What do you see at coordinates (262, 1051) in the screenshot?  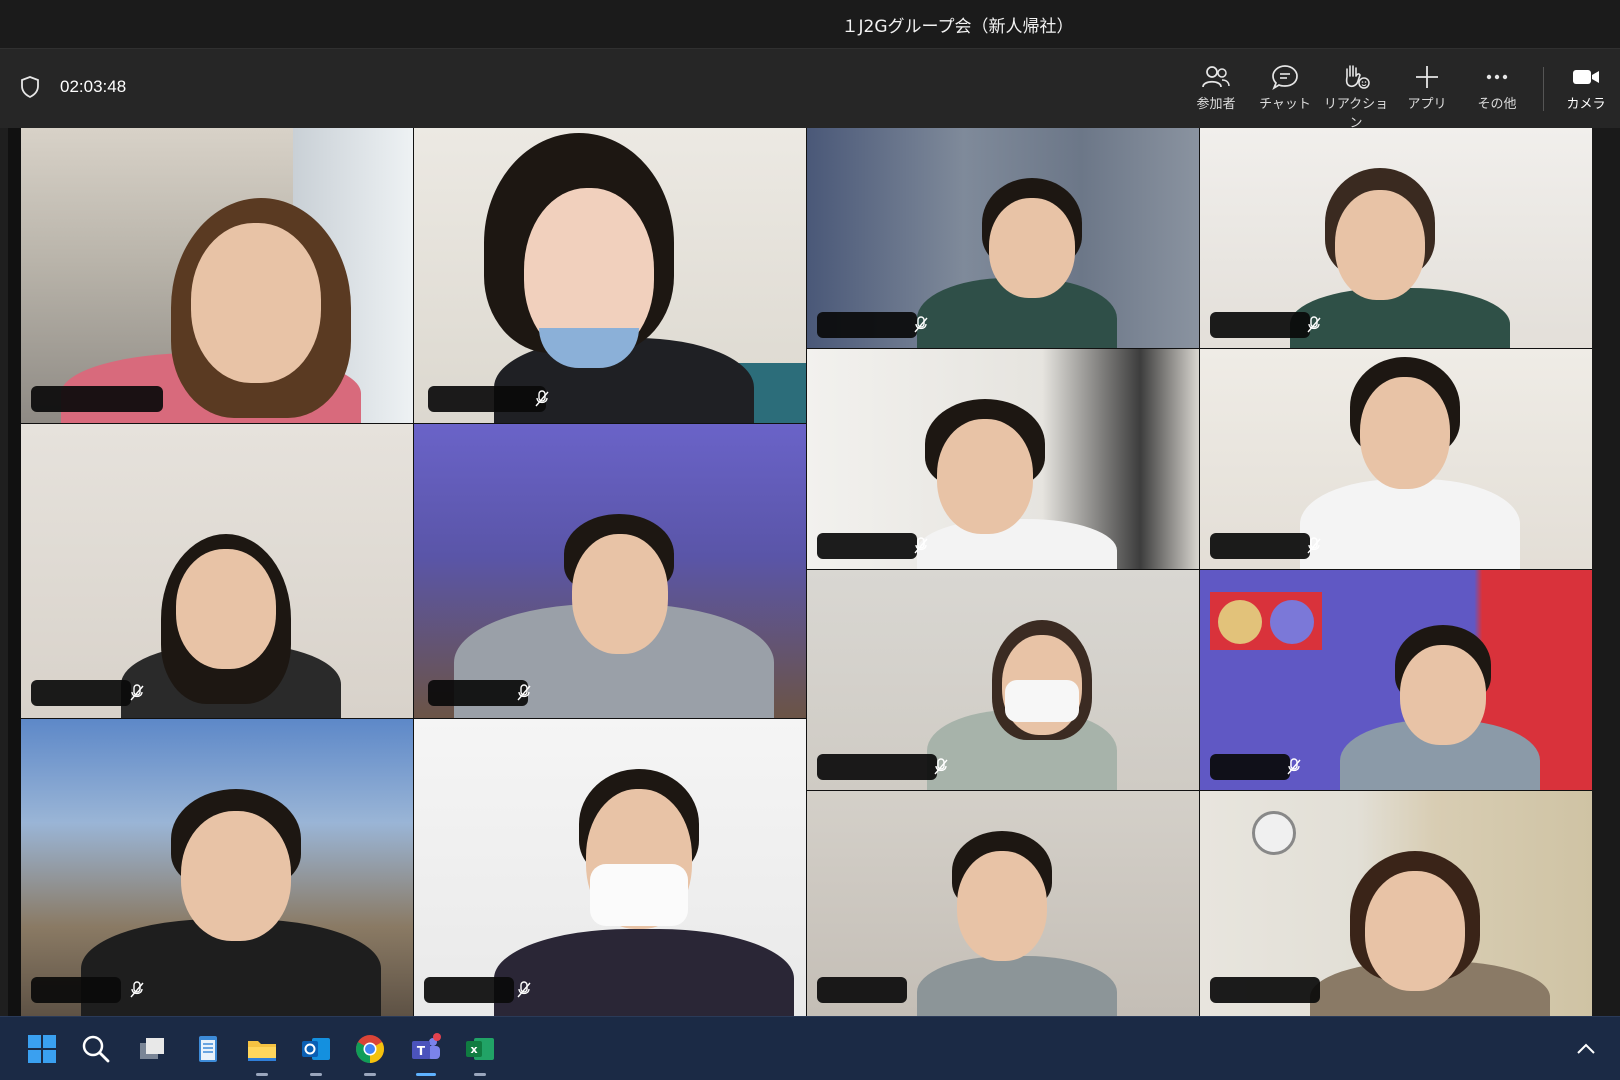 I see `file-explorer-icon` at bounding box center [262, 1051].